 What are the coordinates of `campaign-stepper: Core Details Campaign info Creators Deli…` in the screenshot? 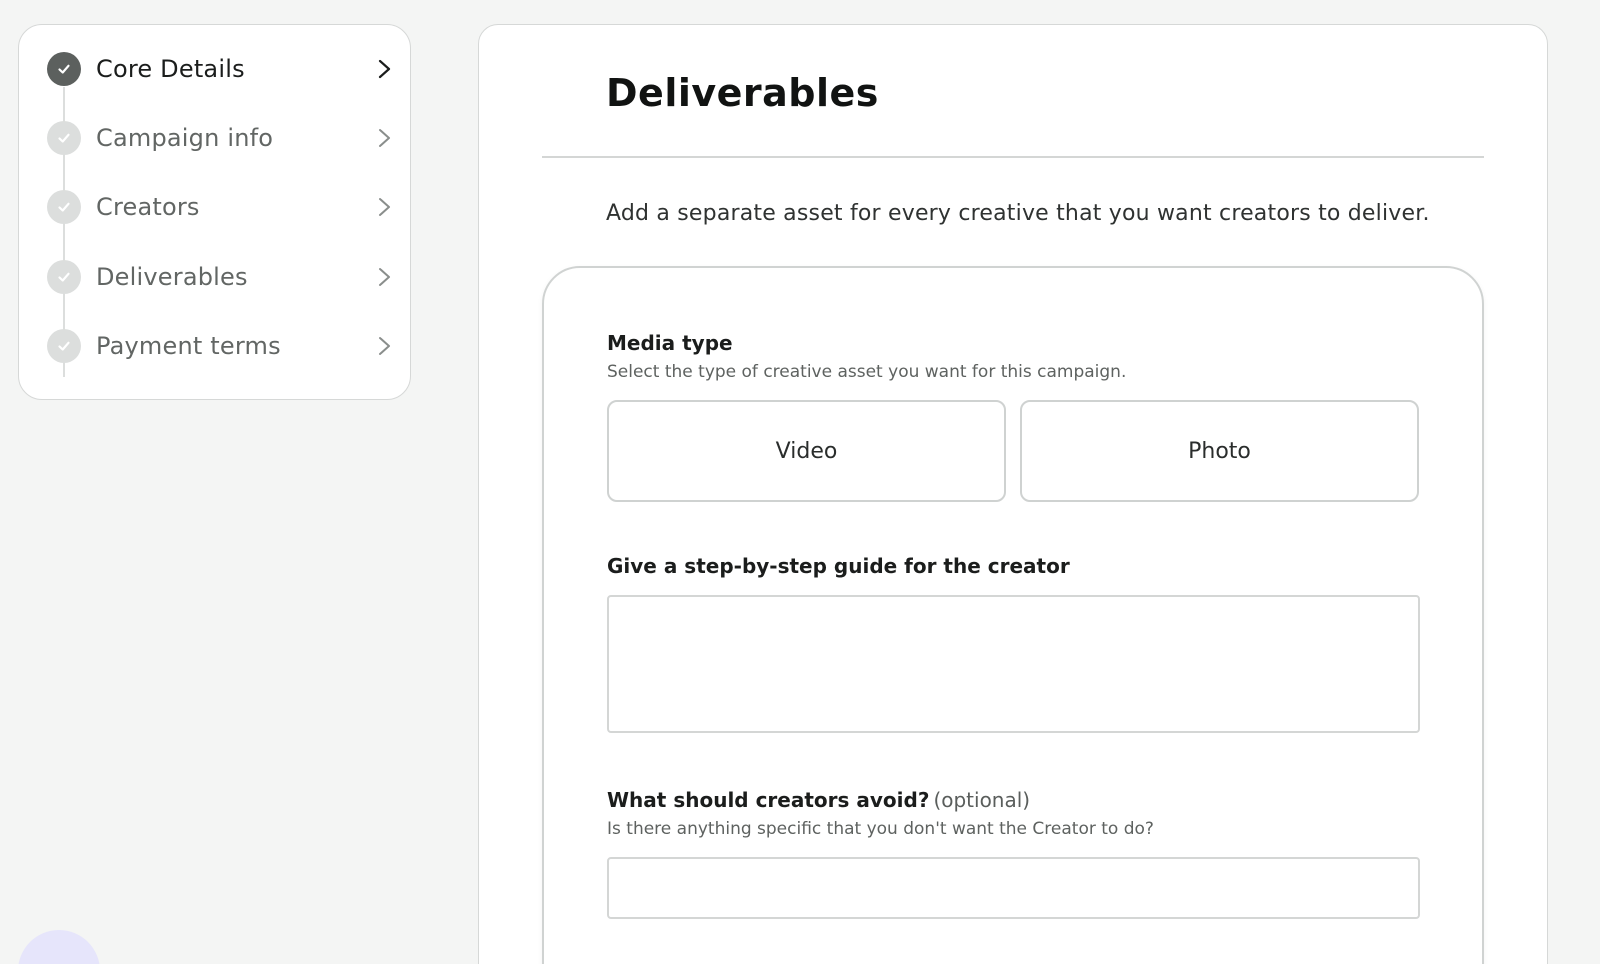 It's located at (214, 212).